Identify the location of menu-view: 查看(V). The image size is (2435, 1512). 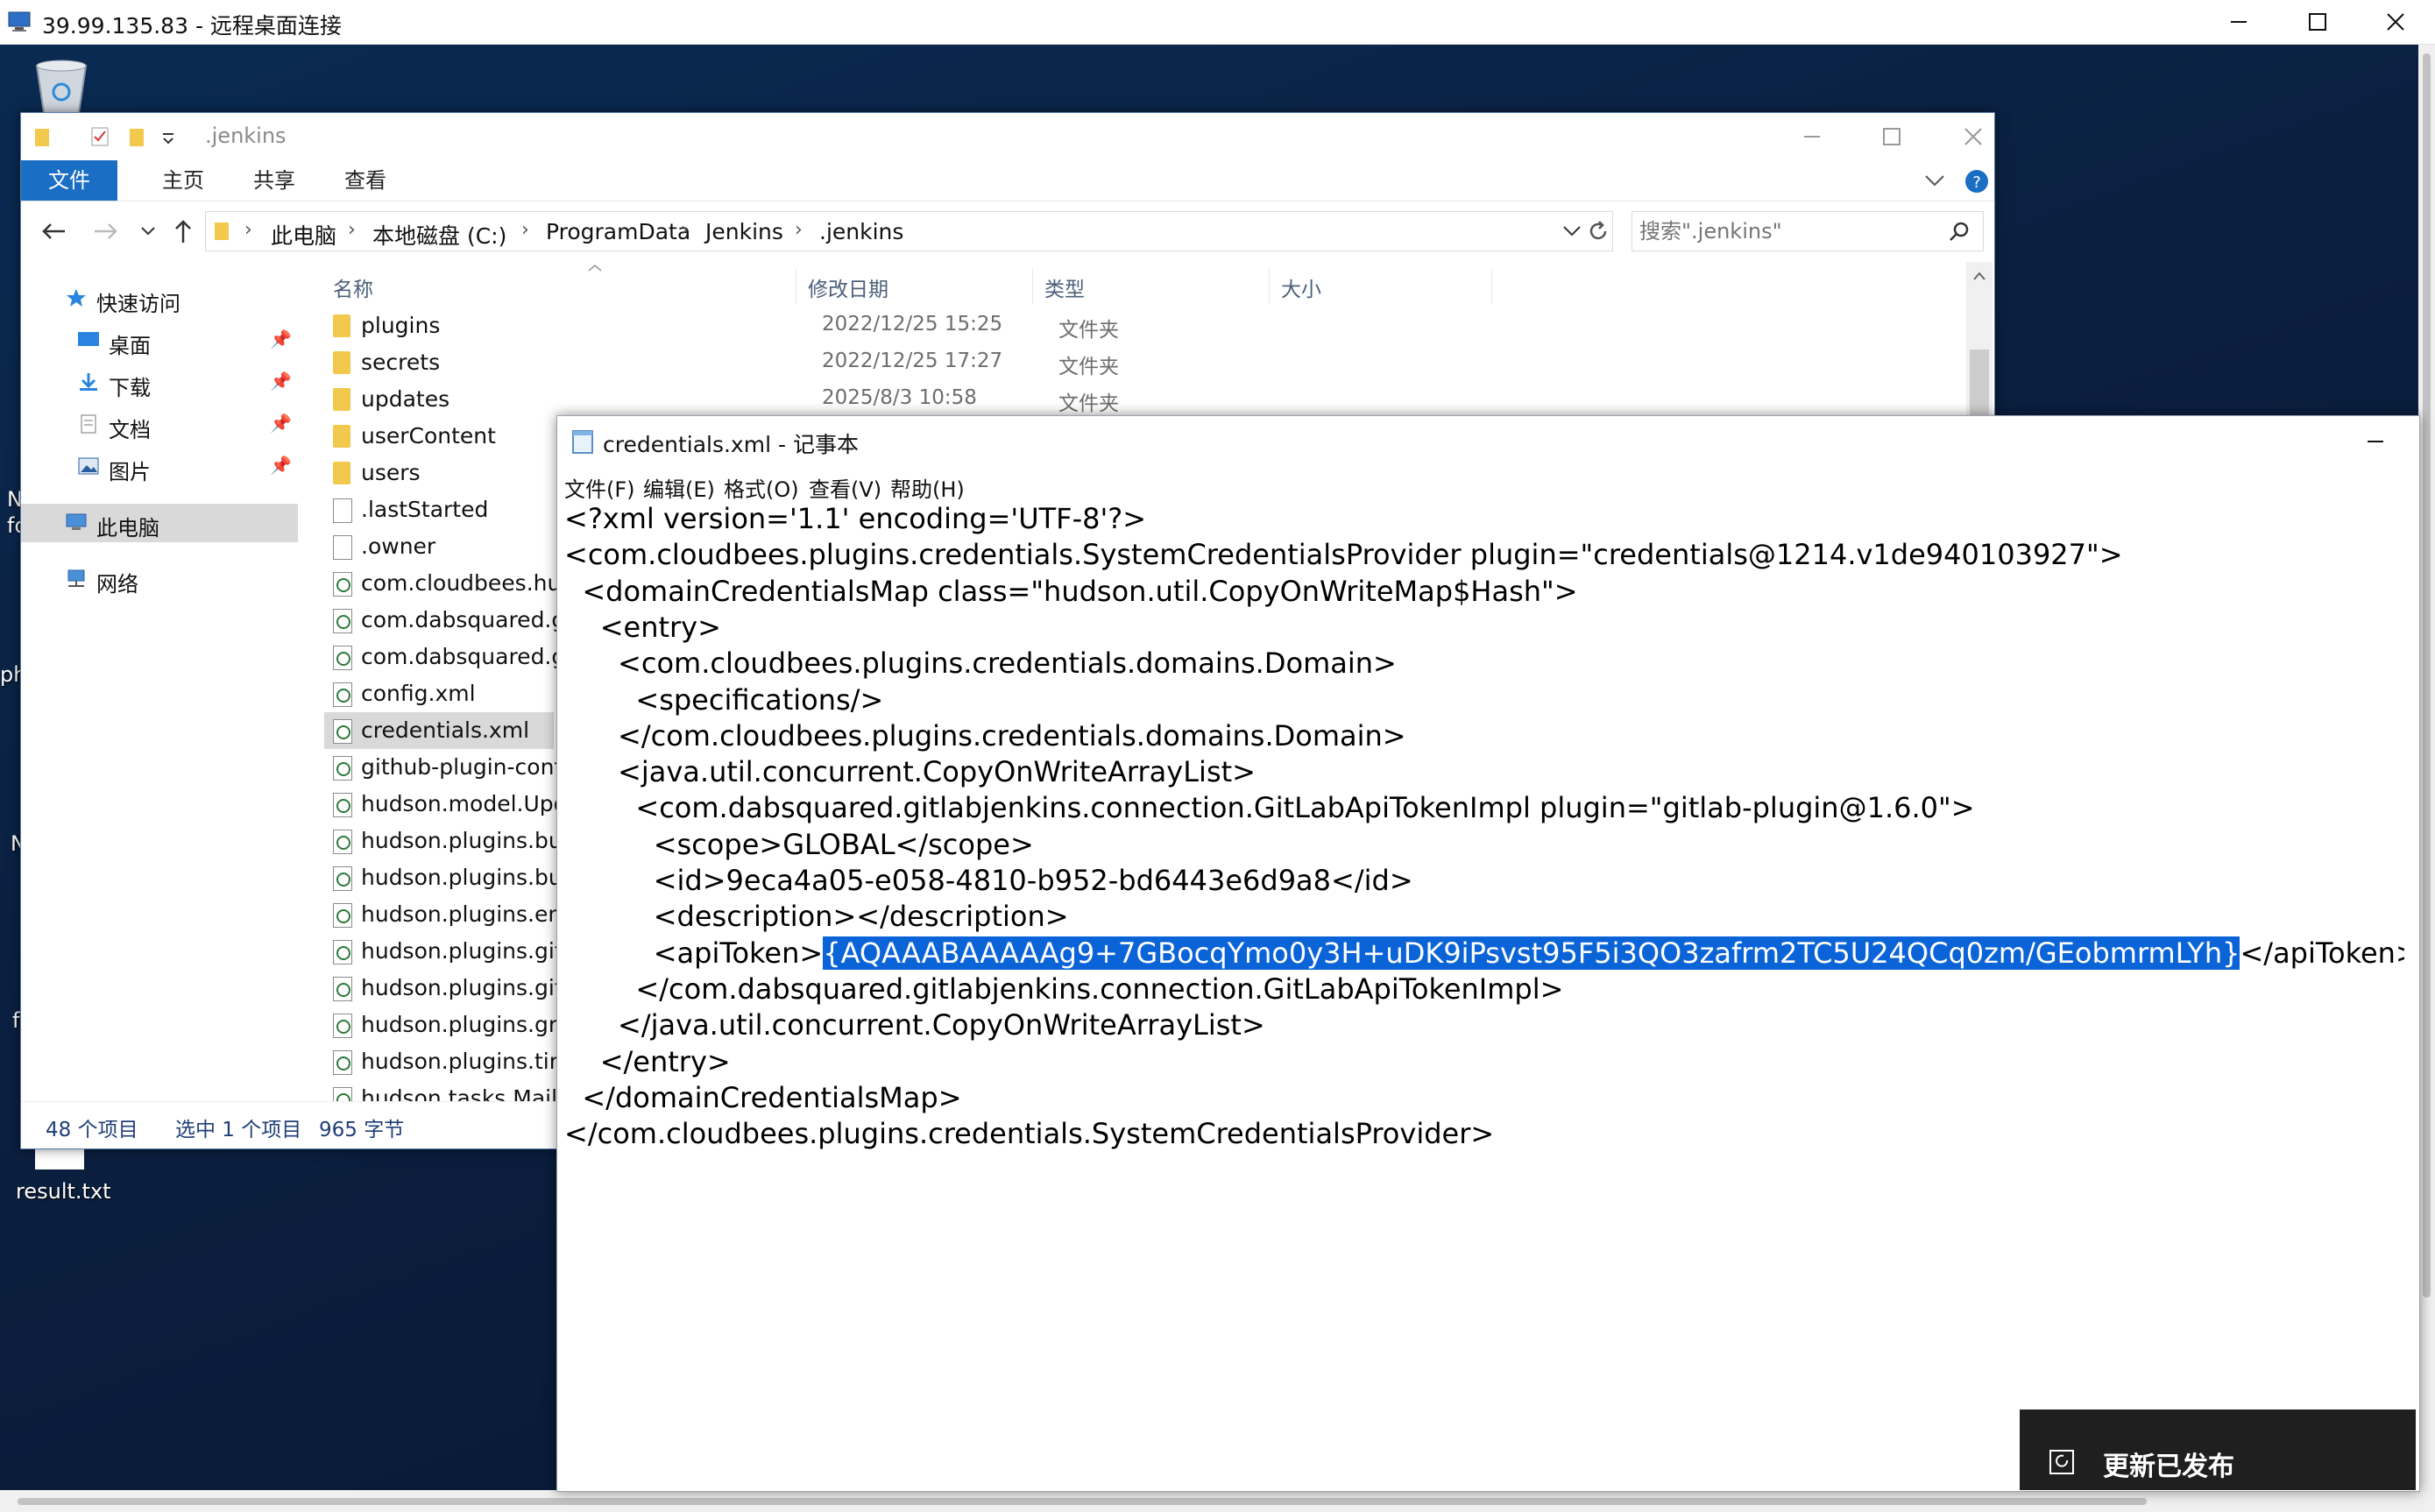
(845, 487).